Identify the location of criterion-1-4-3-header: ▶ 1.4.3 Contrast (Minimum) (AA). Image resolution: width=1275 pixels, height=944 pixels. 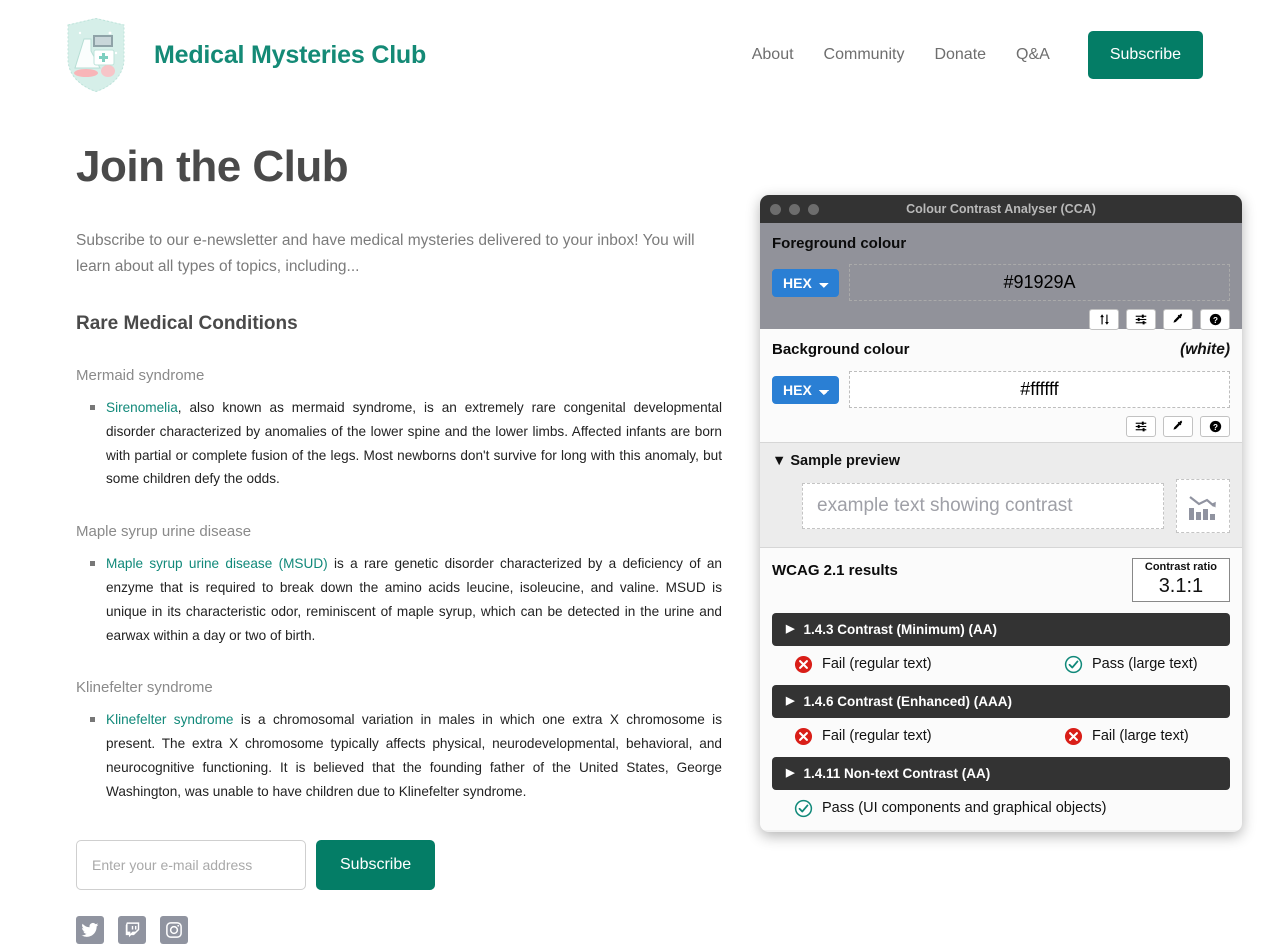
(1001, 629).